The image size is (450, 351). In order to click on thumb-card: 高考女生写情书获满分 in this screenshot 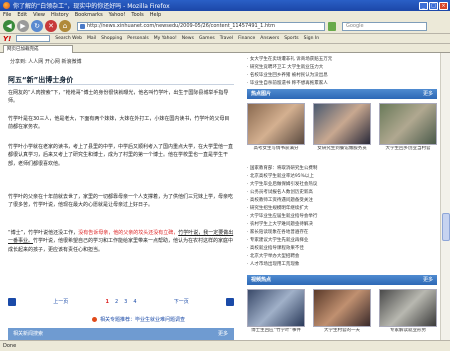, I will do `click(276, 127)`.